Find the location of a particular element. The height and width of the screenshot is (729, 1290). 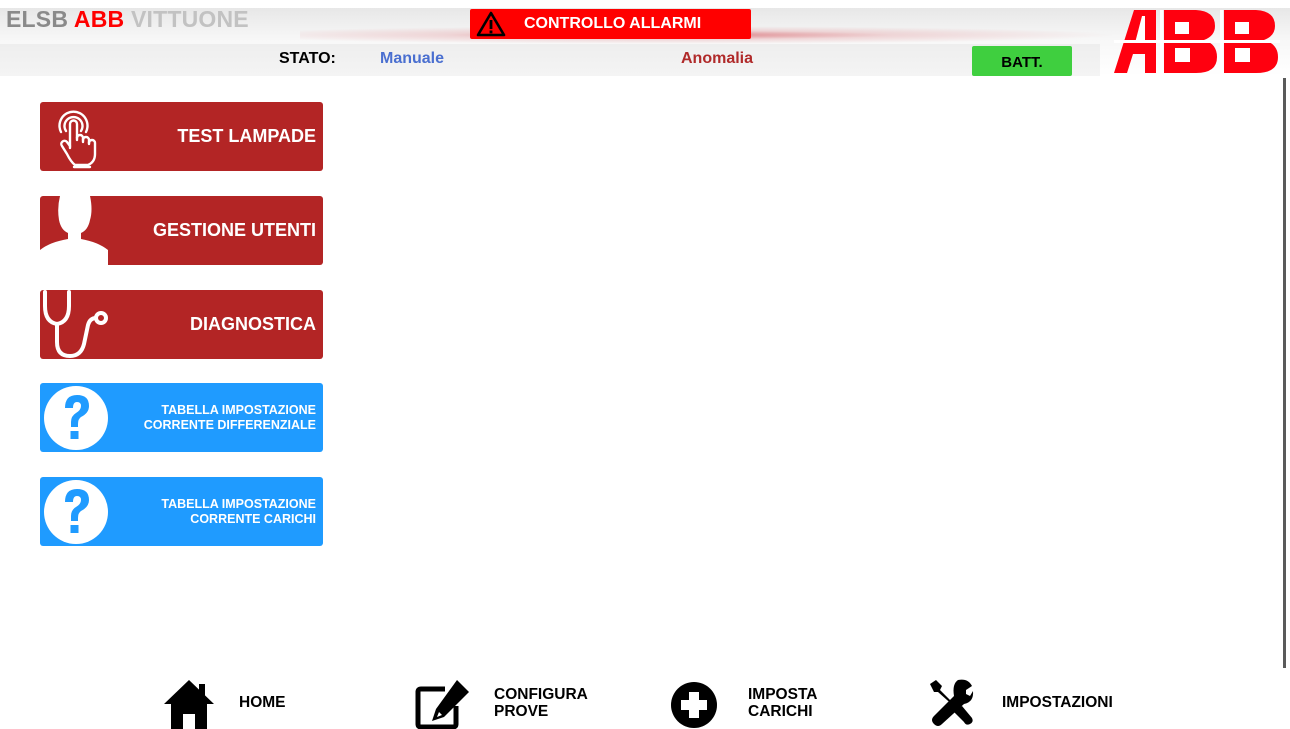

load-current-table-button: TABELLA IMPOSTAZIONE CORRENTE CARICHI is located at coordinates (181, 511).